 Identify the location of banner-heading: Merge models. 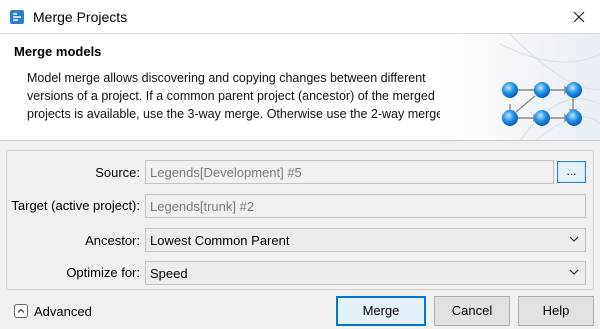
(58, 51).